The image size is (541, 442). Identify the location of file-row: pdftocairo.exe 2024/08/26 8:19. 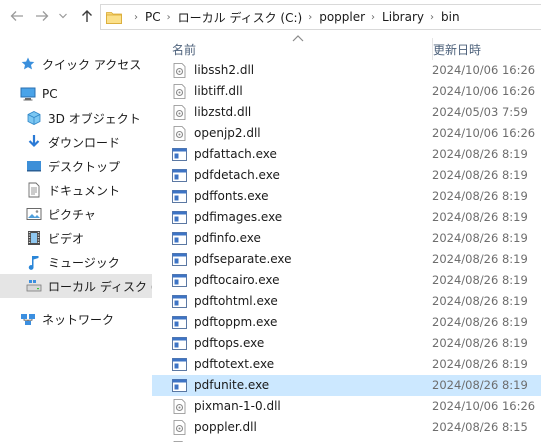
(346, 280).